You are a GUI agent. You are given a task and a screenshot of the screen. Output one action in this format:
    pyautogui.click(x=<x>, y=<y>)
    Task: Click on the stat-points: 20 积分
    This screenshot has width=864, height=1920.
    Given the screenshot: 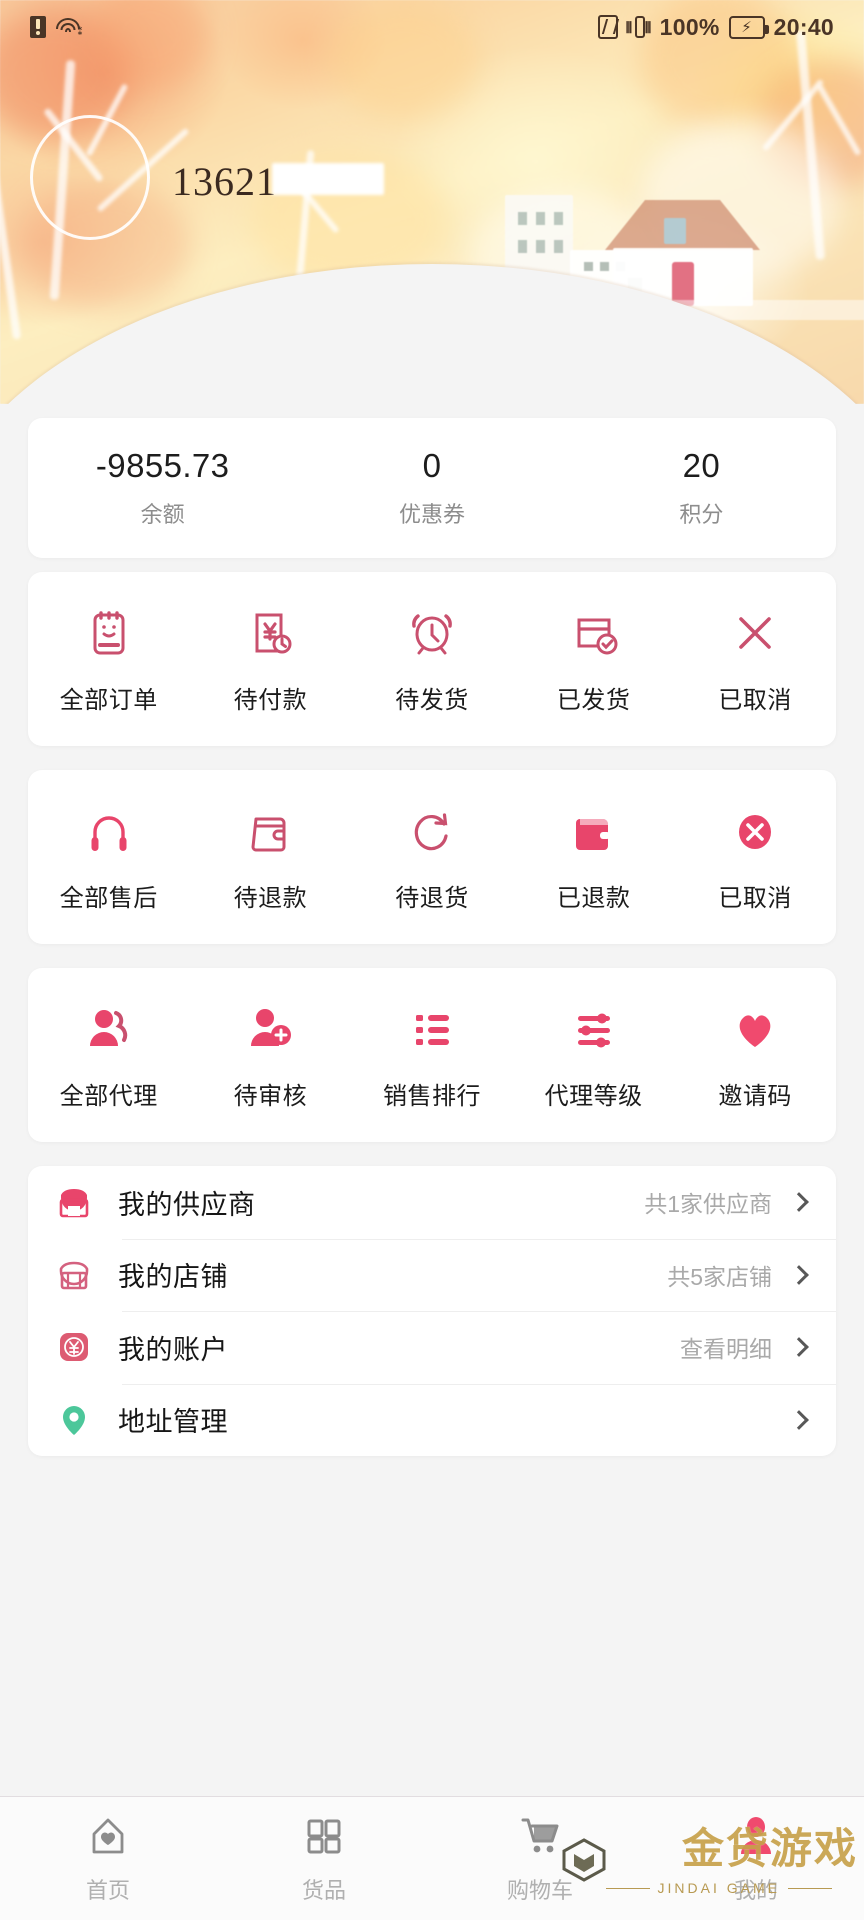 What is the action you would take?
    pyautogui.click(x=701, y=488)
    